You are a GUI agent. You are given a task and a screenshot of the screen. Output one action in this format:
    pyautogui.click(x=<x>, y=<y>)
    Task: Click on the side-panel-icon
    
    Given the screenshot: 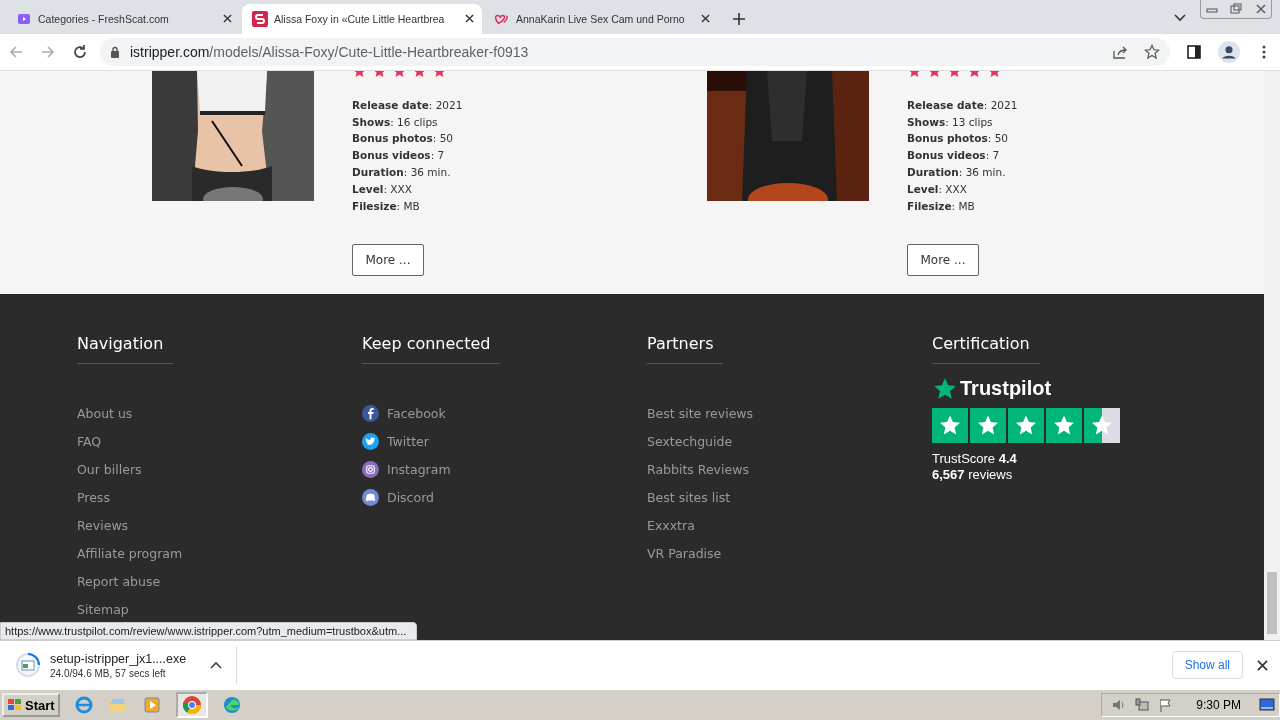 What is the action you would take?
    pyautogui.click(x=1194, y=51)
    